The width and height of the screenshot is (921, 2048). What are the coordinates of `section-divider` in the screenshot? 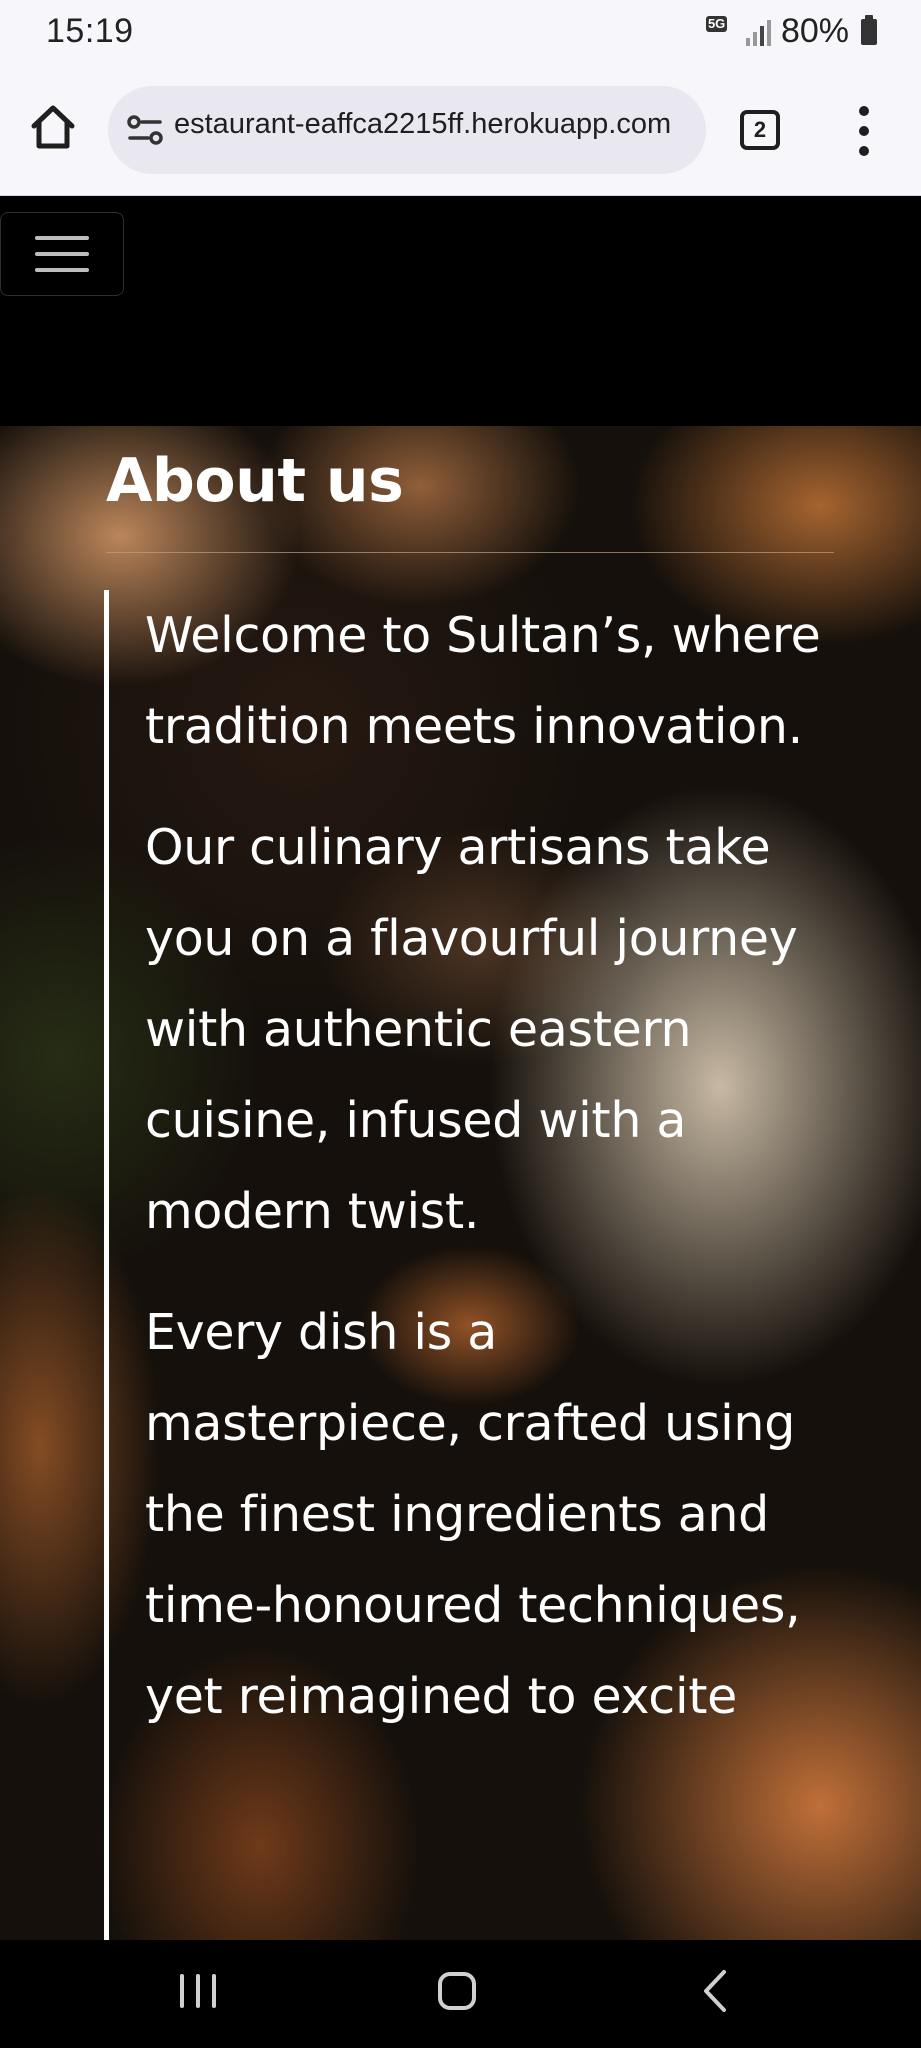 It's located at (470, 552).